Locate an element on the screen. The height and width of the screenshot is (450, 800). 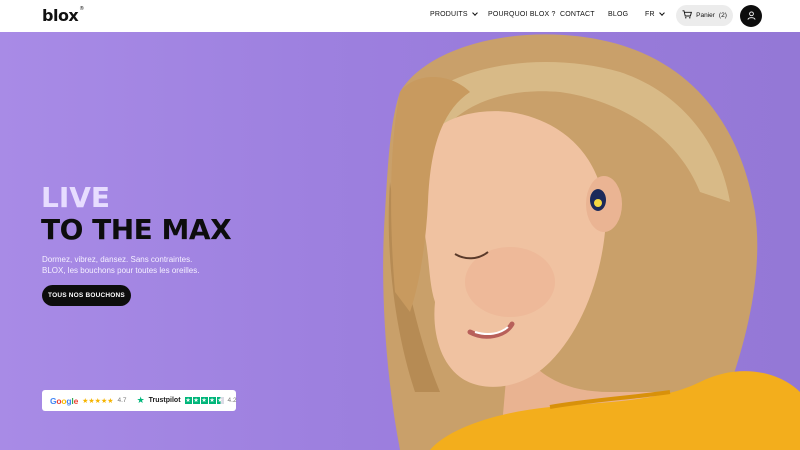
star-half-icon: ★ is located at coordinates (220, 400).